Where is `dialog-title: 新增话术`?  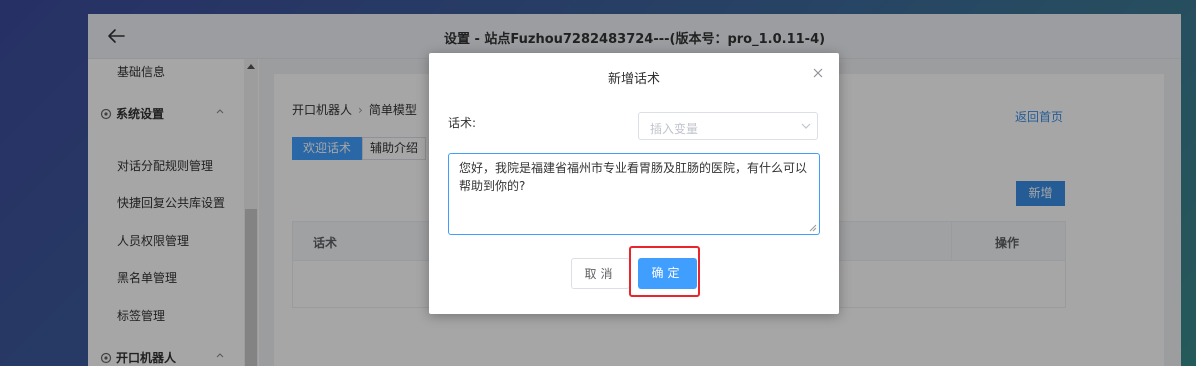 dialog-title: 新增话术 is located at coordinates (633, 79).